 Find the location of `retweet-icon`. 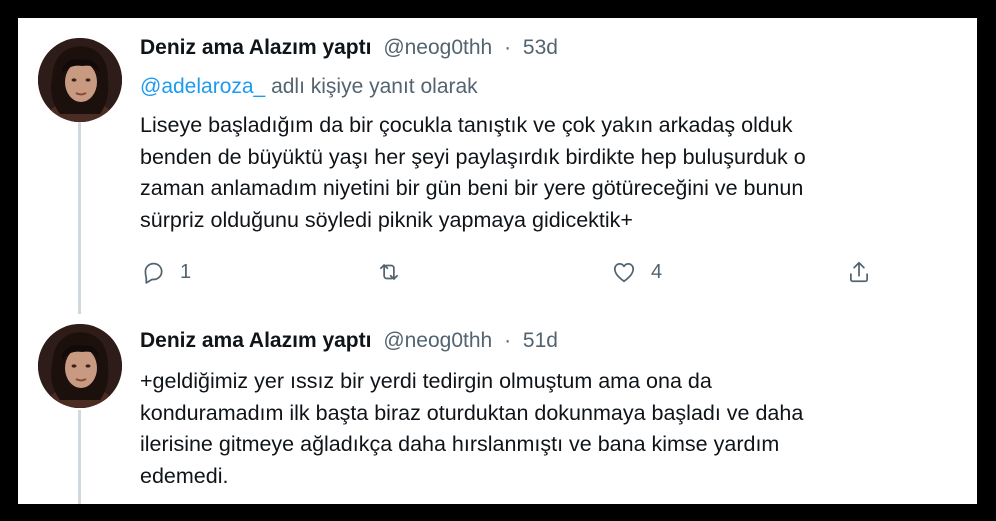

retweet-icon is located at coordinates (389, 272).